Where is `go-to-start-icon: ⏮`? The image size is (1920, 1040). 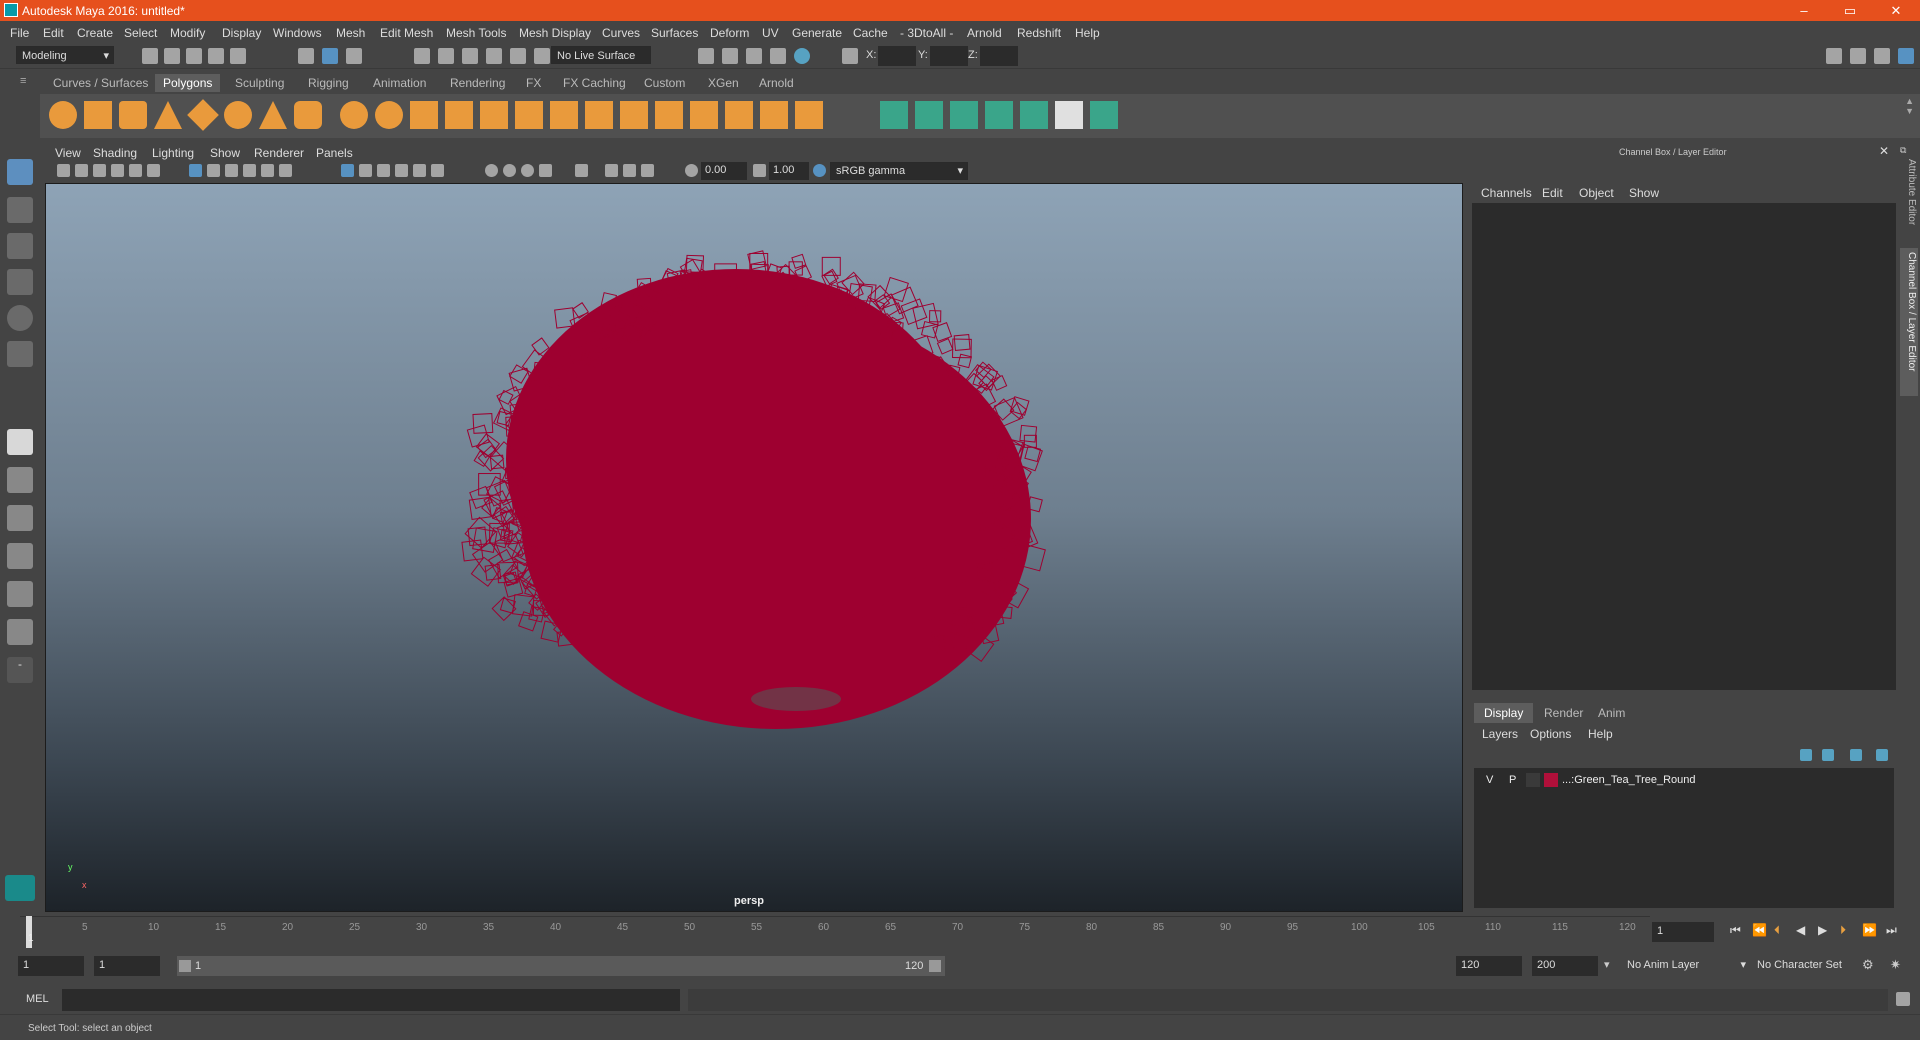 go-to-start-icon: ⏮ is located at coordinates (1735, 930).